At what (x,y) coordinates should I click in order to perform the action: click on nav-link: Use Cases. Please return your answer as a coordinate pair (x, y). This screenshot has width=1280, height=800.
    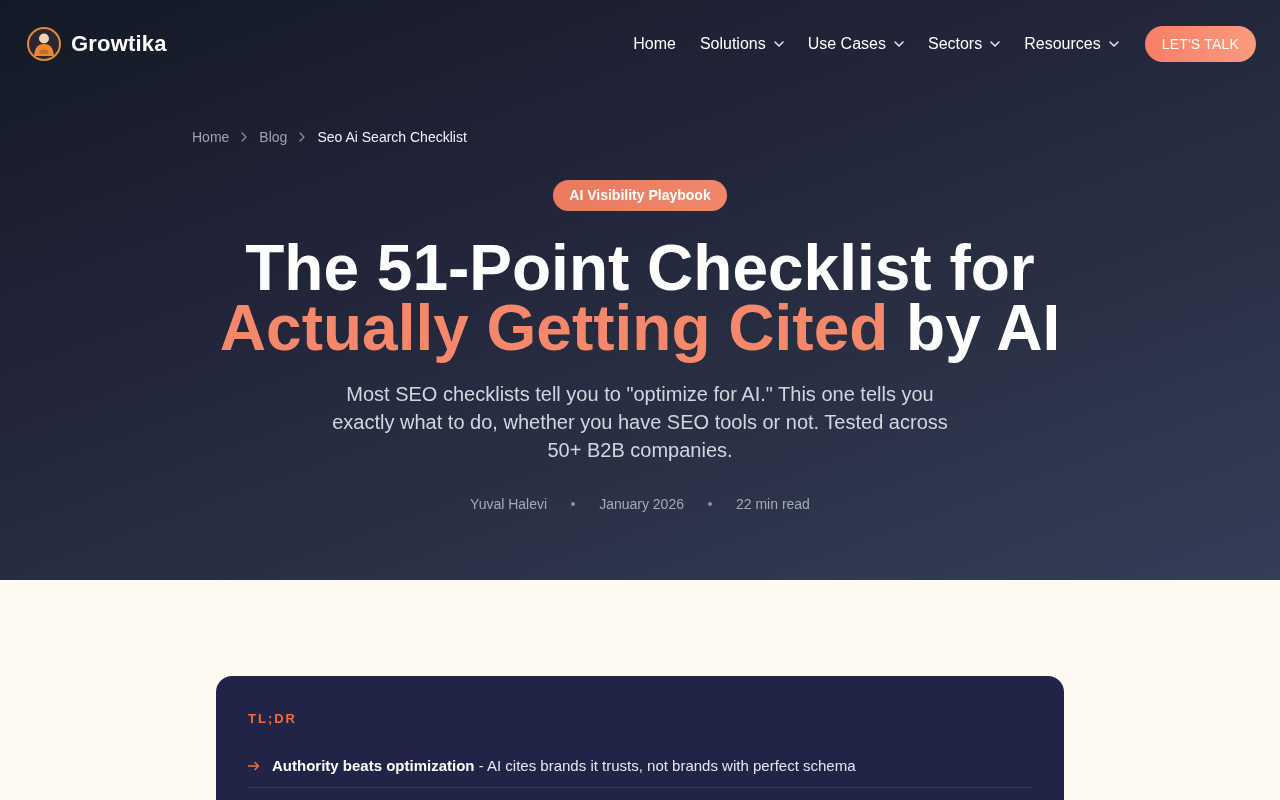
    Looking at the image, I should click on (855, 44).